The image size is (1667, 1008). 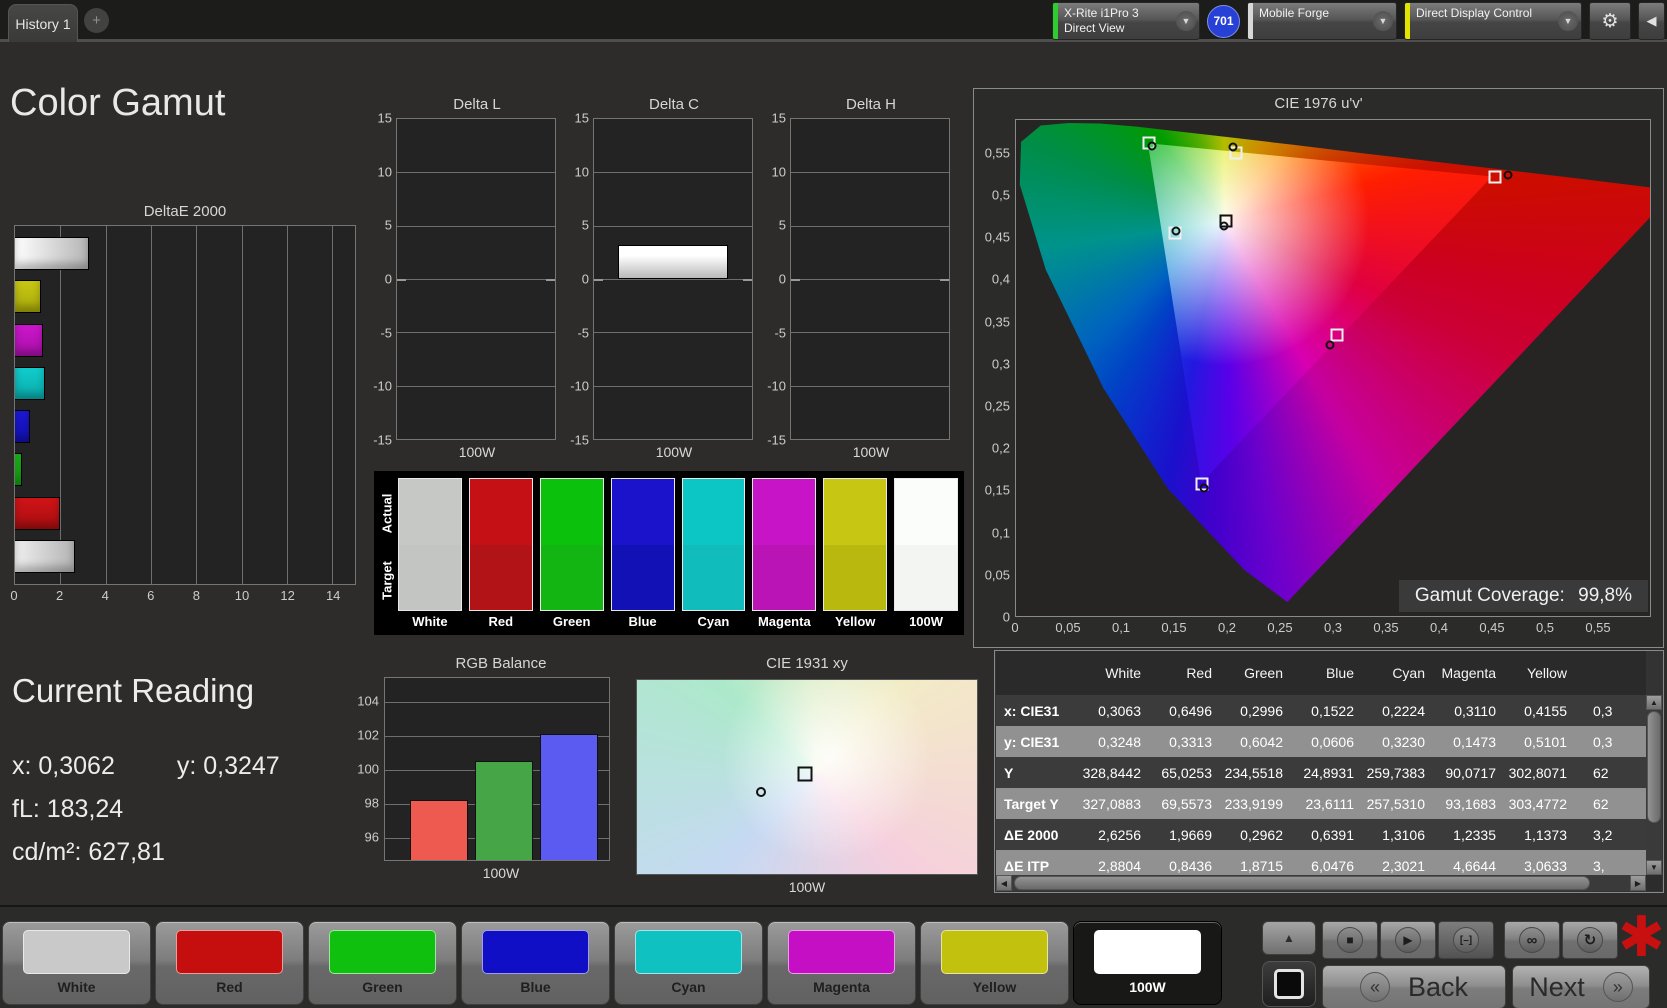 I want to click on play-button: ▶, so click(x=1408, y=940).